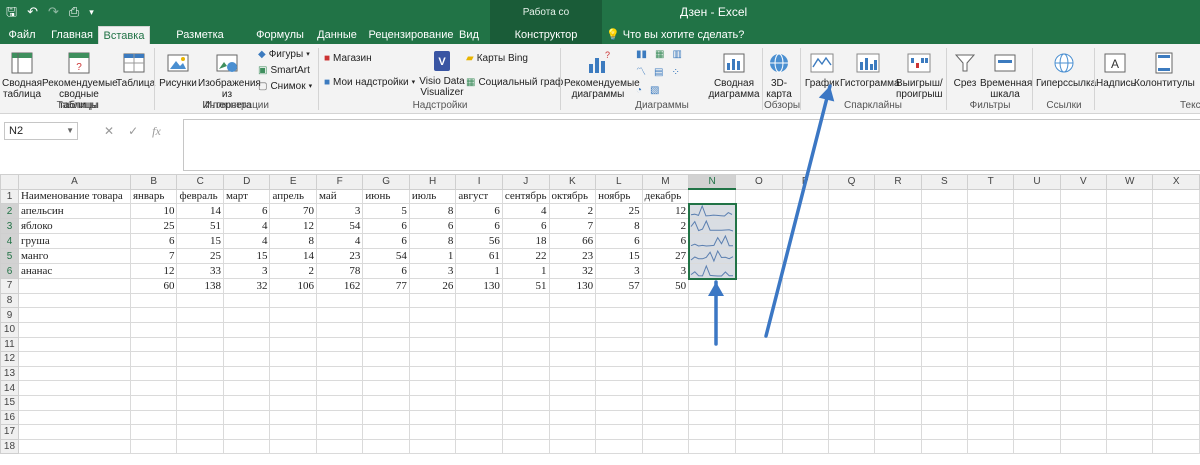  I want to click on row-header: 13, so click(9, 373).